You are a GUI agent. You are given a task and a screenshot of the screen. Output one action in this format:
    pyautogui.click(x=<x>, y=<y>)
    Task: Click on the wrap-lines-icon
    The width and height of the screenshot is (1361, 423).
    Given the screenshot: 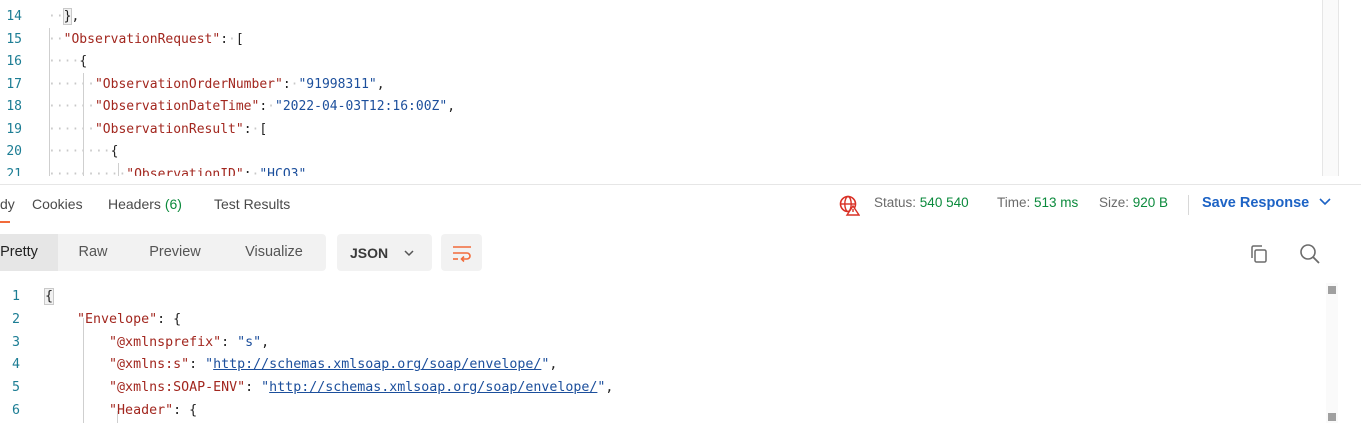 What is the action you would take?
    pyautogui.click(x=462, y=254)
    